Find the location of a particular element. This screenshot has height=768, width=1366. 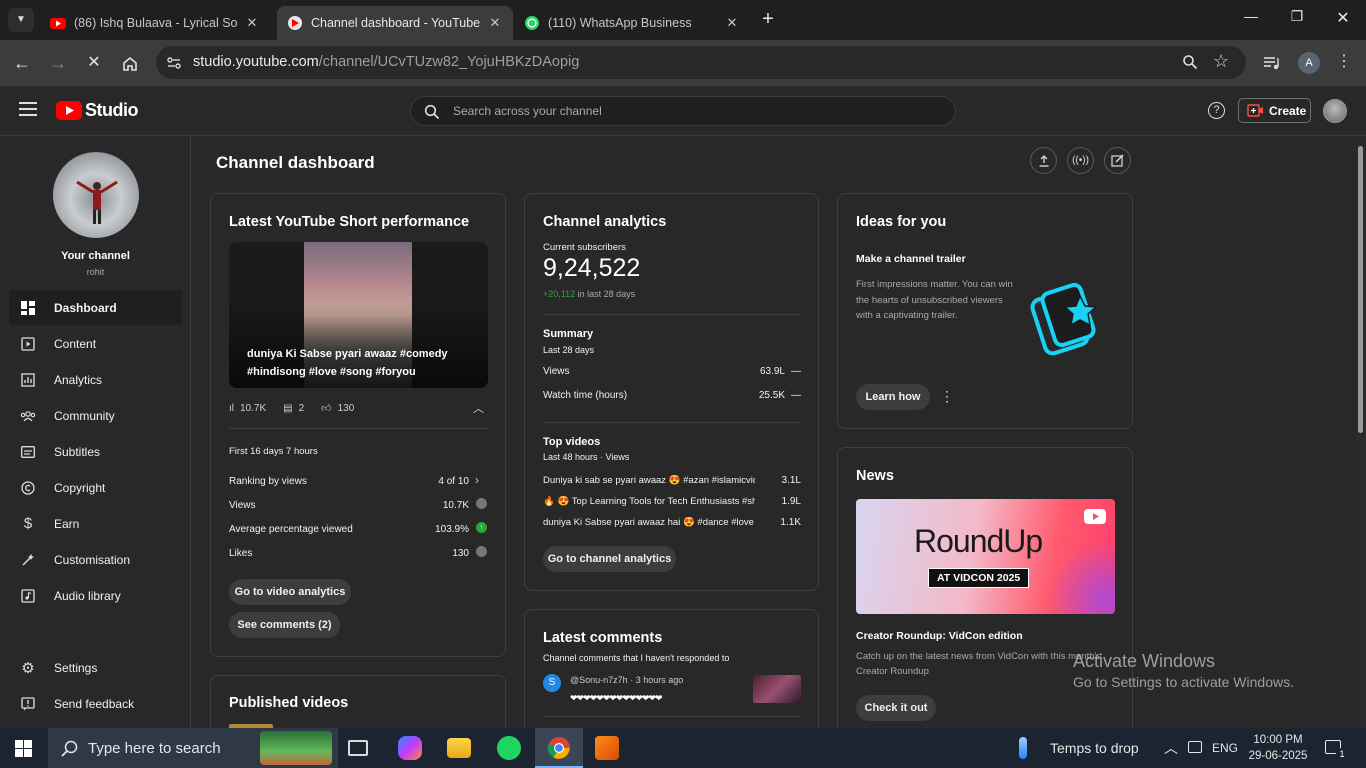

tab-title: (86) Ishq Bulaava - Lyrical Song is located at coordinates (156, 23).